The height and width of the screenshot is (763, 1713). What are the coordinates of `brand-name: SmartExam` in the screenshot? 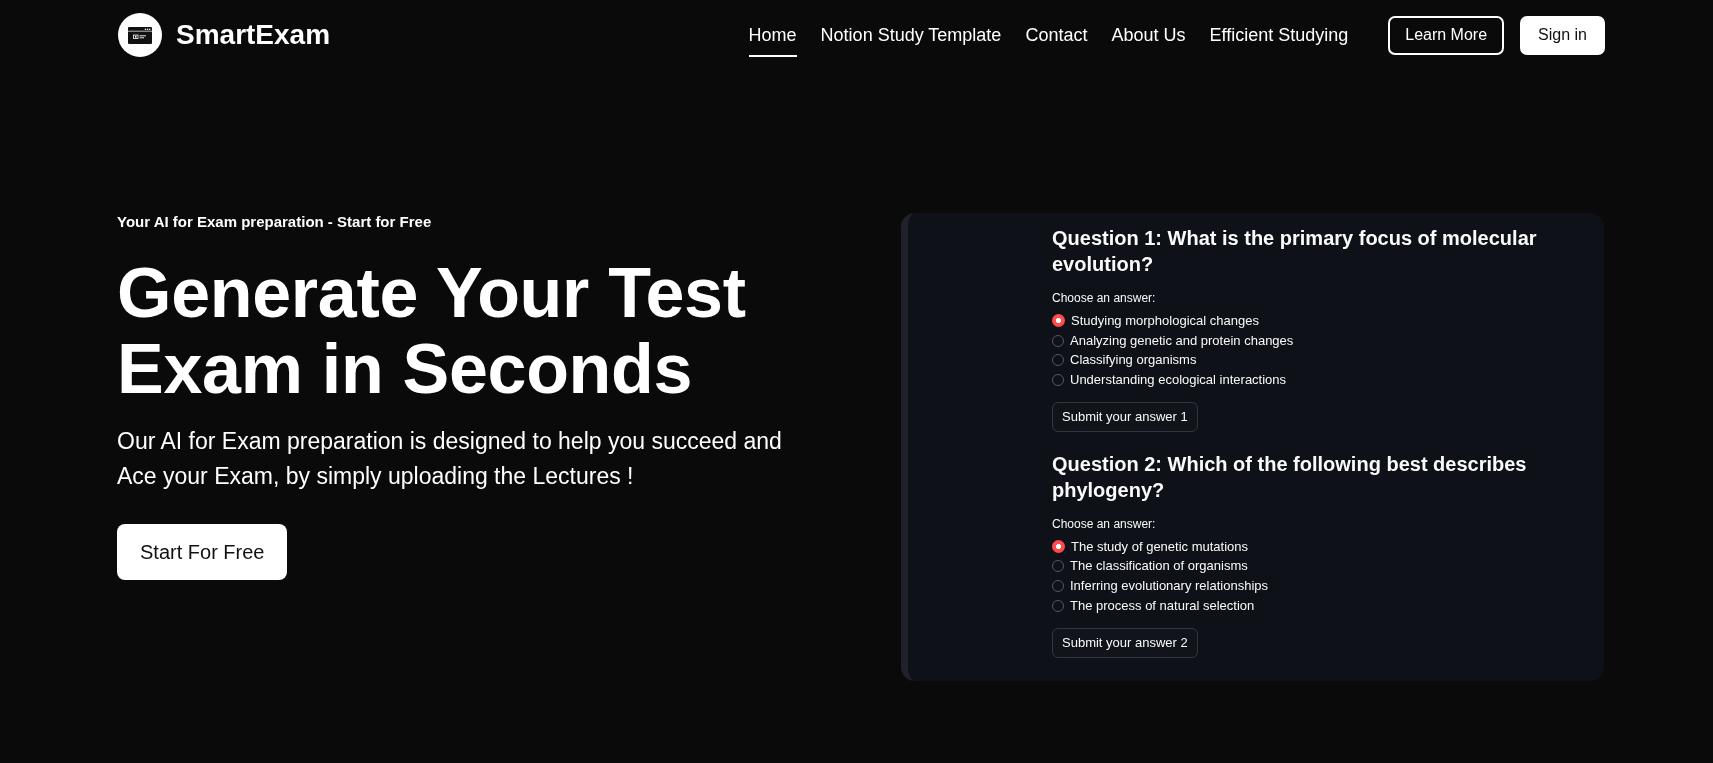 It's located at (253, 35).